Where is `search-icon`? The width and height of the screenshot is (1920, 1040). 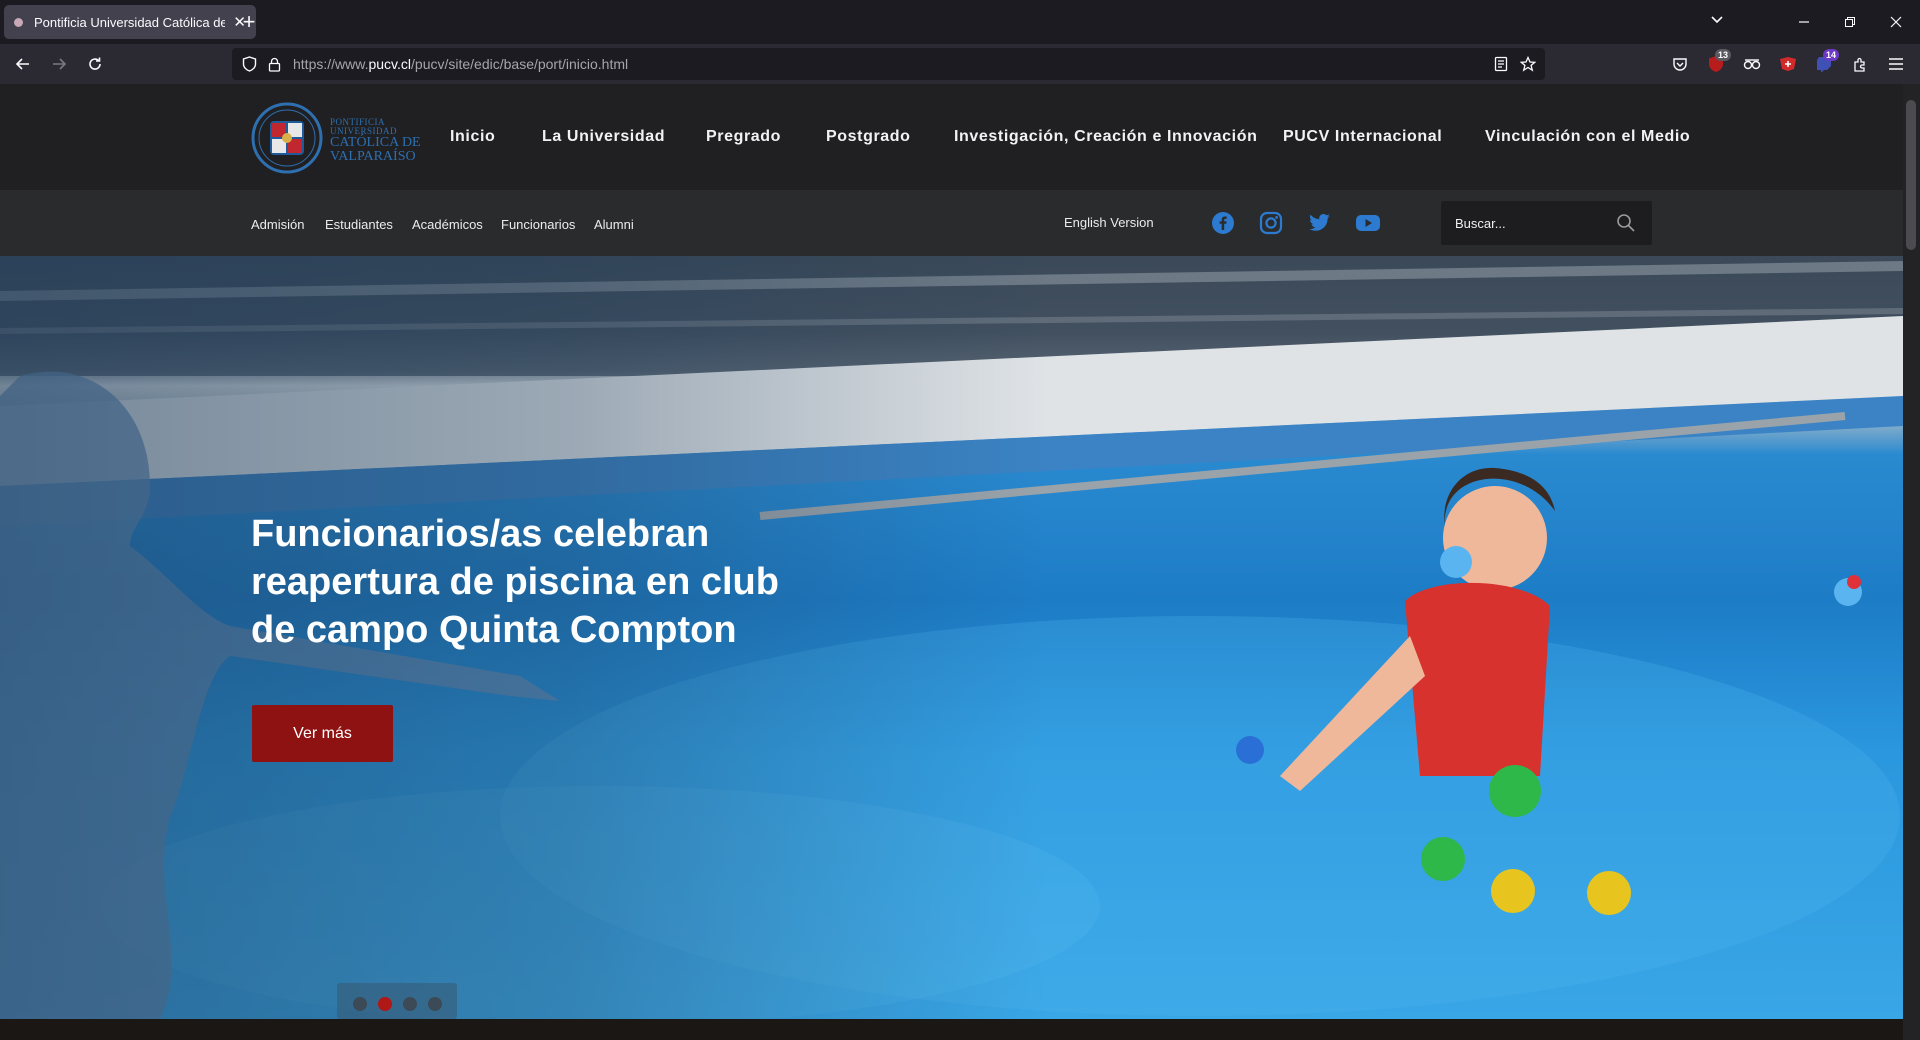
search-icon is located at coordinates (1626, 223).